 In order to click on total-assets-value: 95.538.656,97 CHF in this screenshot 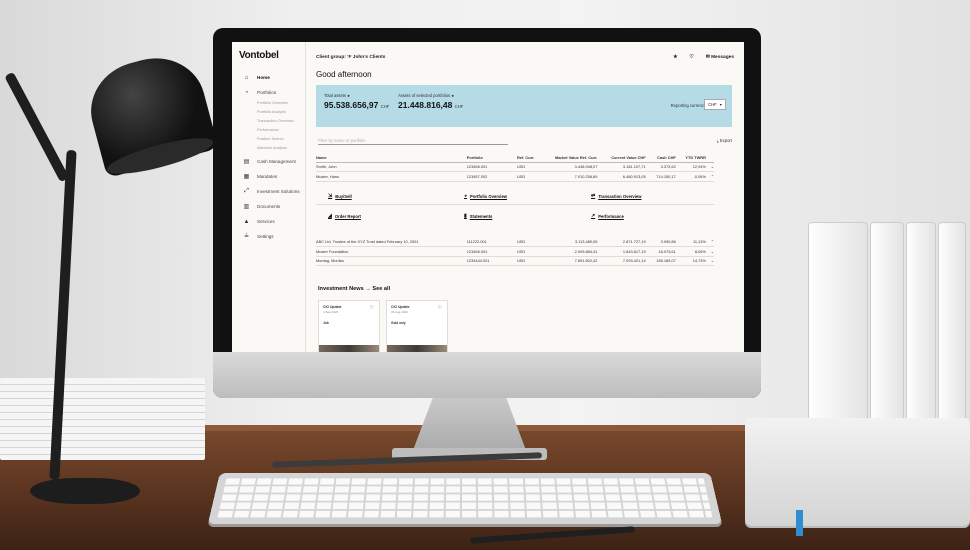, I will do `click(357, 105)`.